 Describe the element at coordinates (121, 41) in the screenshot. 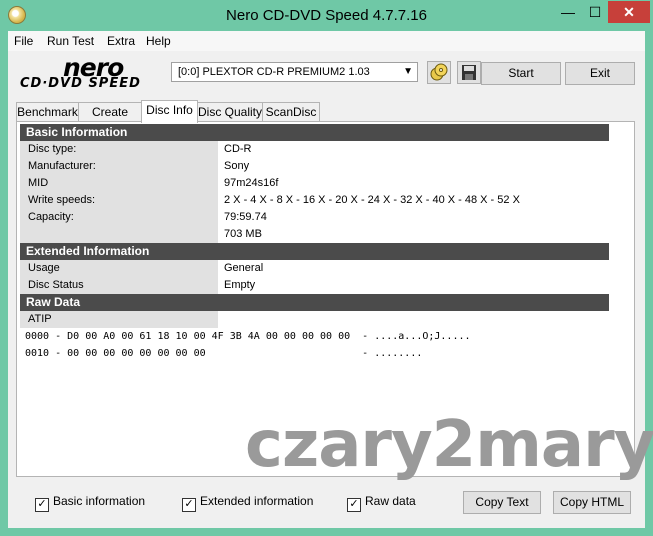

I see `menu-extra: Extra` at that location.